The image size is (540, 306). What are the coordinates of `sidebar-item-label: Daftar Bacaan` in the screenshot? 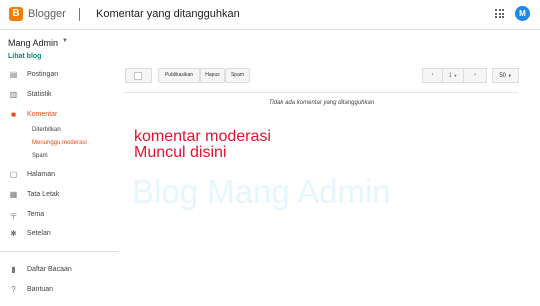 It's located at (49, 269).